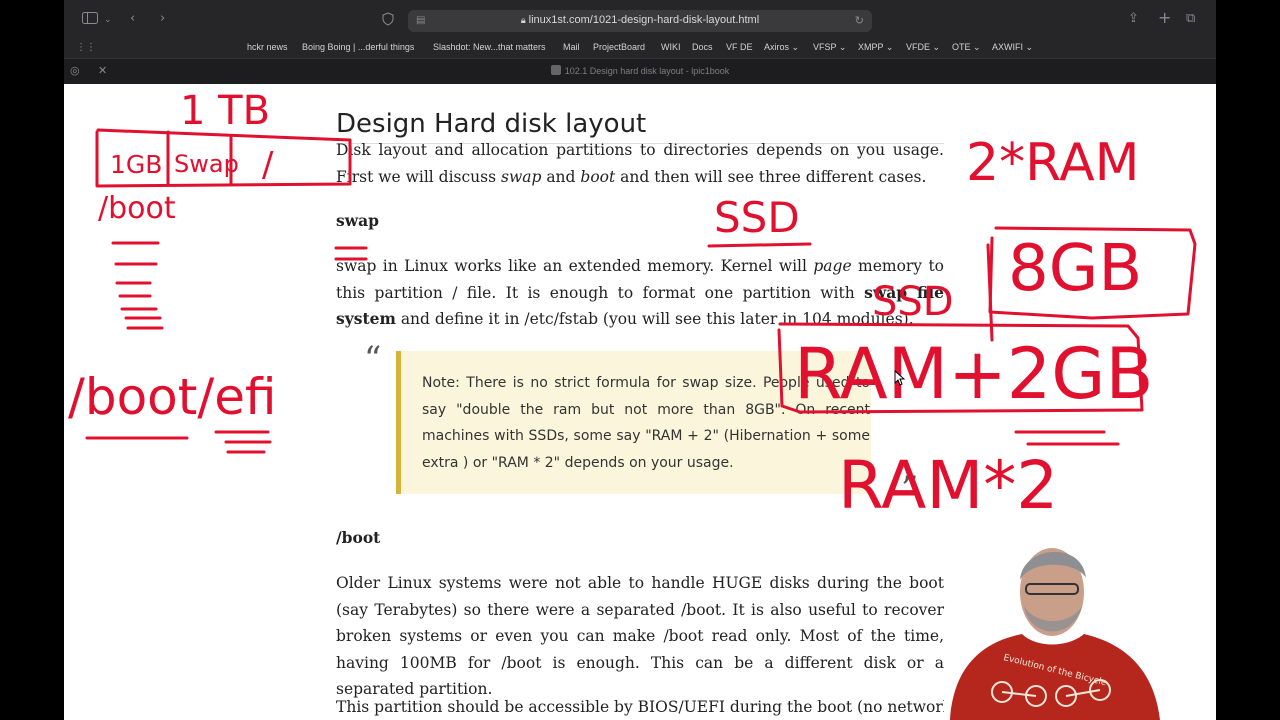  I want to click on bookmark-item: hckr news, so click(267, 47).